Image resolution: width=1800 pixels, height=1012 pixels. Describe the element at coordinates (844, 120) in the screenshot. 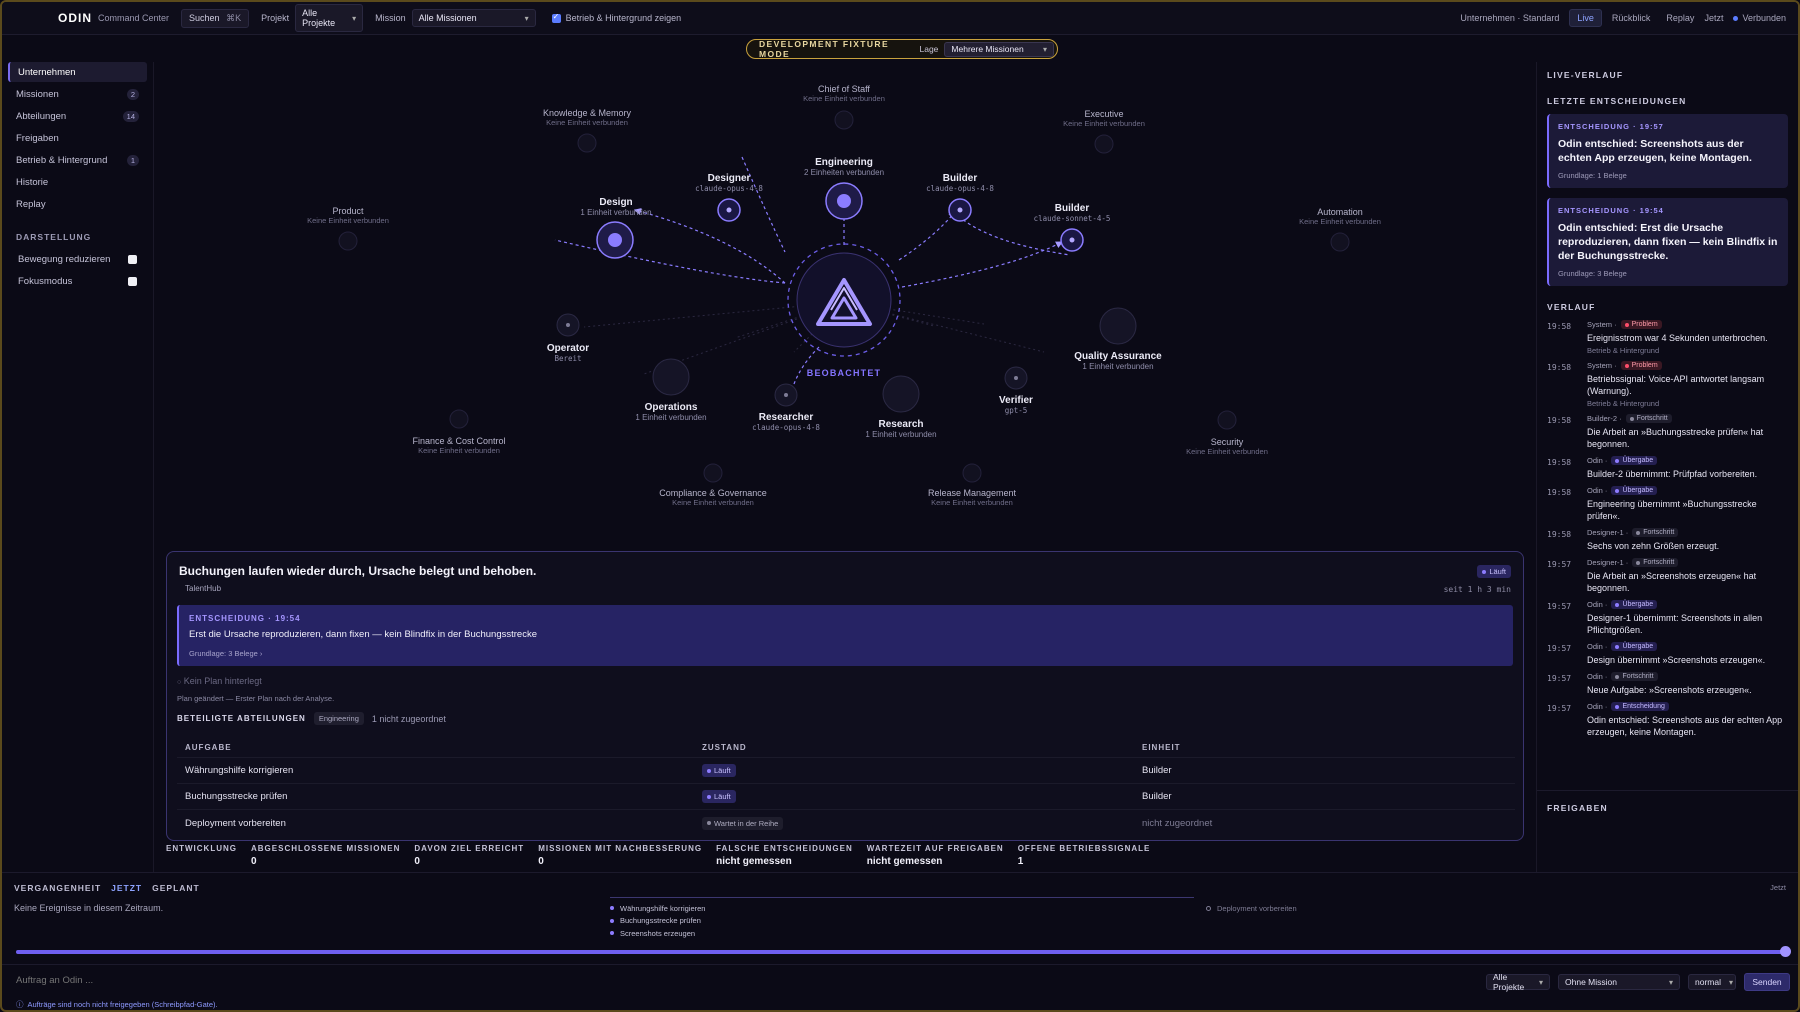

I see `node-chief-of-staff` at that location.